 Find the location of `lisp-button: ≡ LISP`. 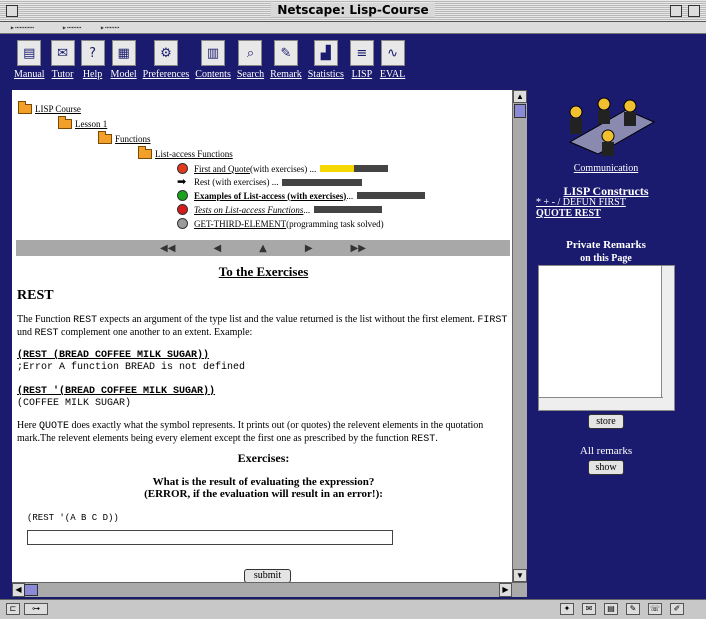

lisp-button: ≡ LISP is located at coordinates (361, 62).